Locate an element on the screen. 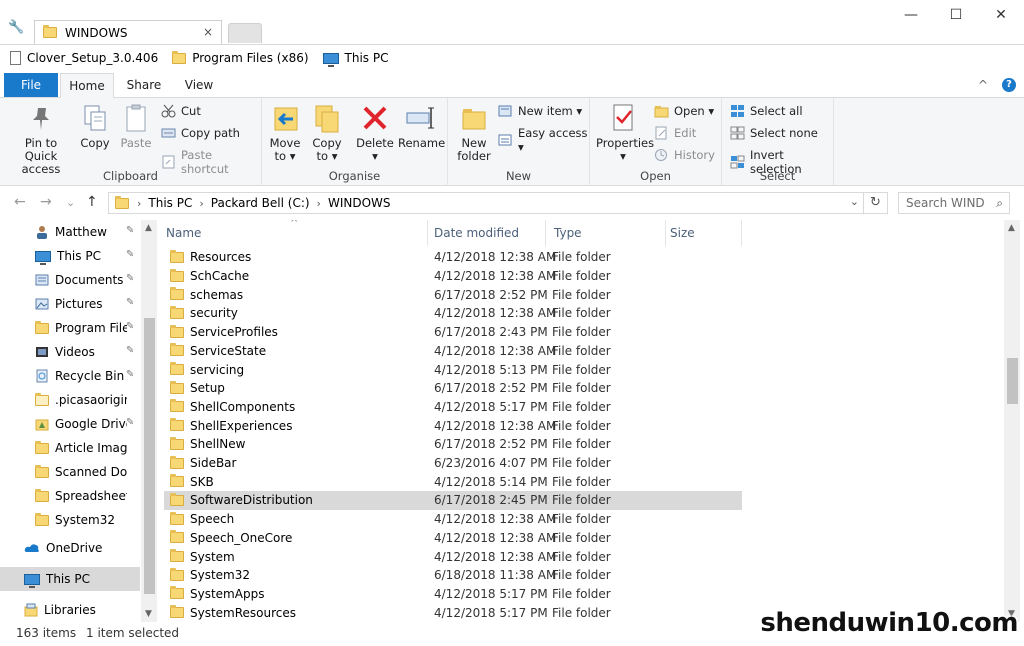 Image resolution: width=1024 pixels, height=646 pixels. new-folder-button: New folder is located at coordinates (474, 132).